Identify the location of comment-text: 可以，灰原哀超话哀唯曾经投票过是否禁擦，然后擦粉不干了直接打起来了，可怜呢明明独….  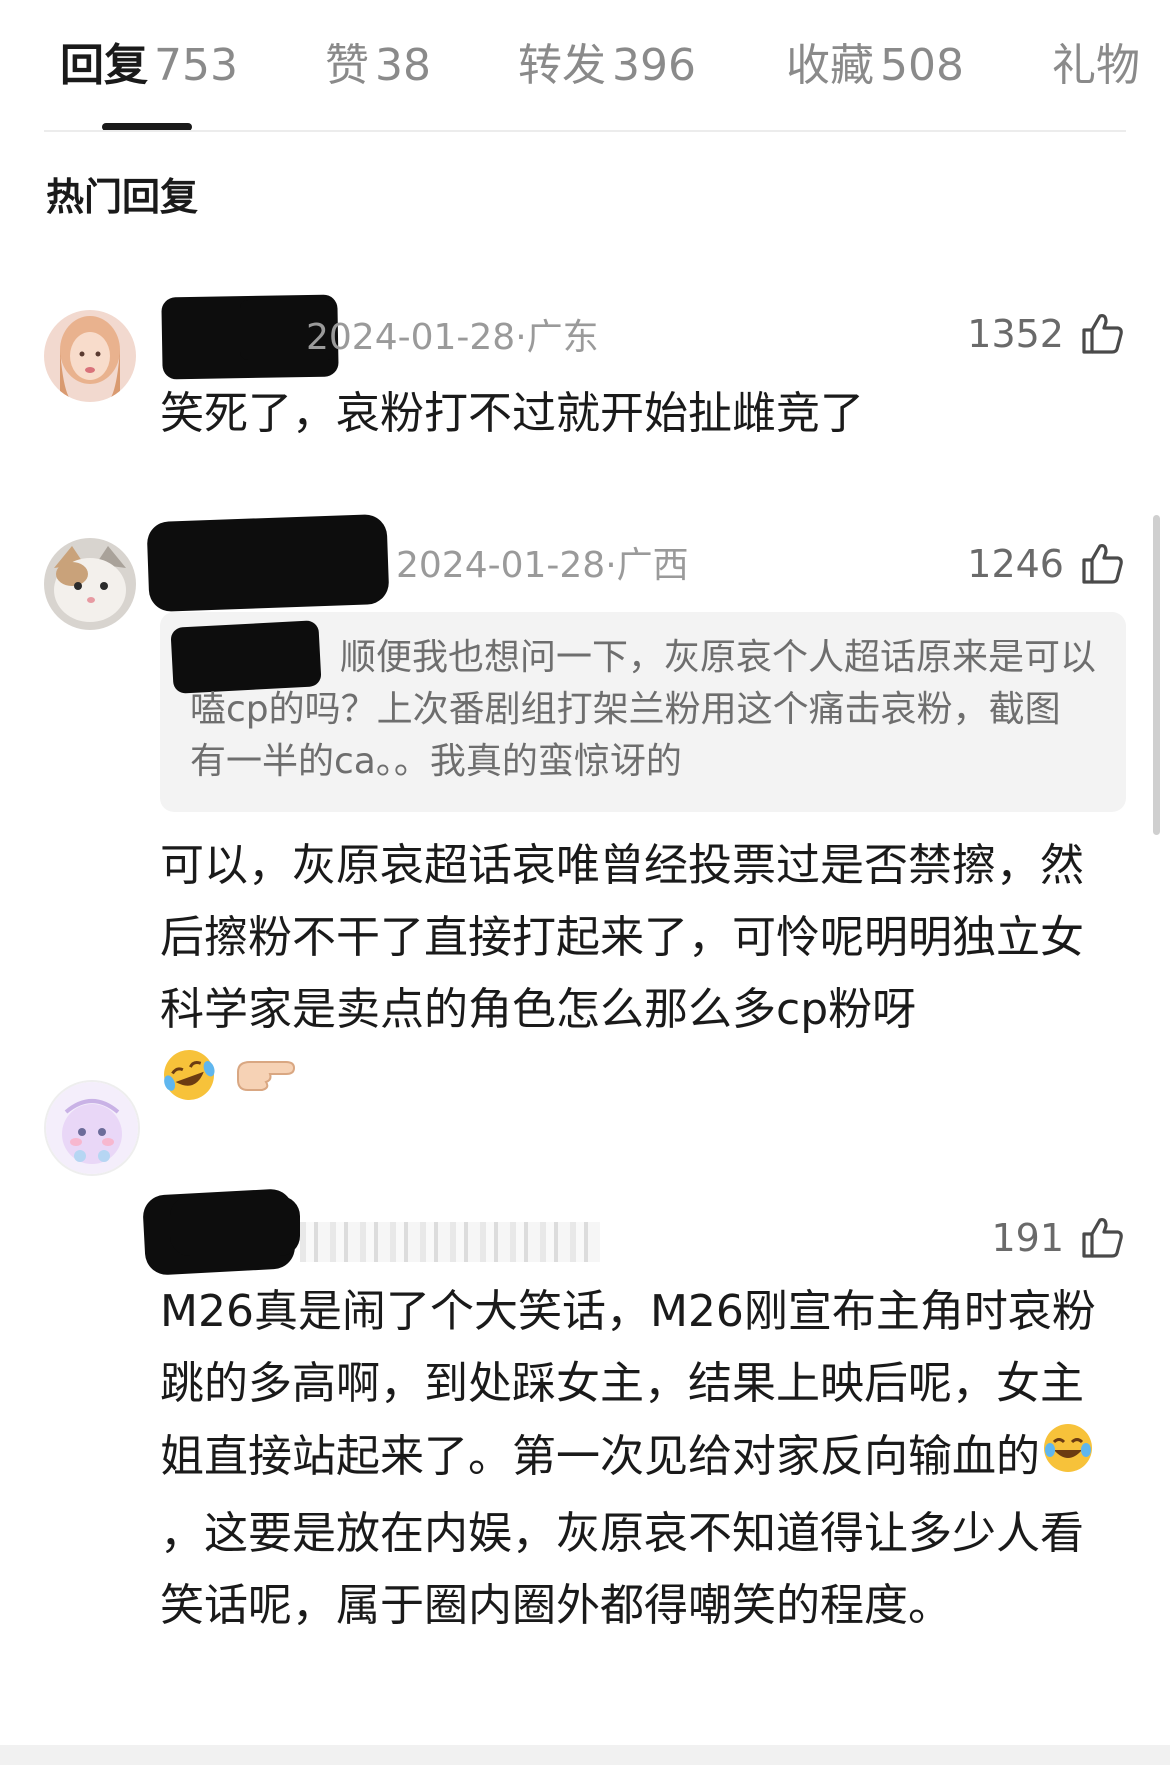
(643, 978).